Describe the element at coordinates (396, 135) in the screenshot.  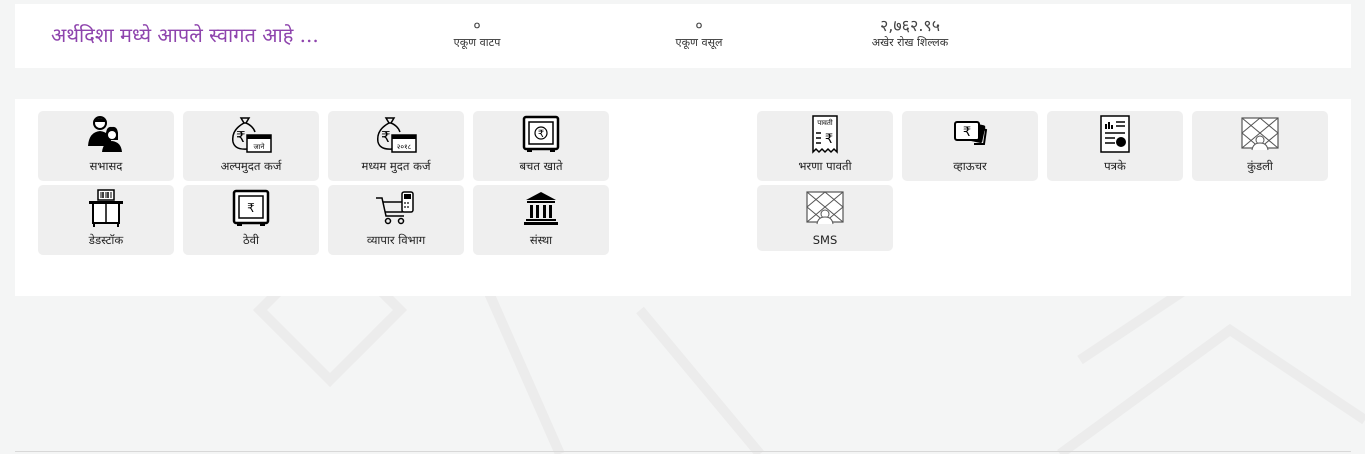
I see `money-bag-calendar-icon: ₹ २०१८` at that location.